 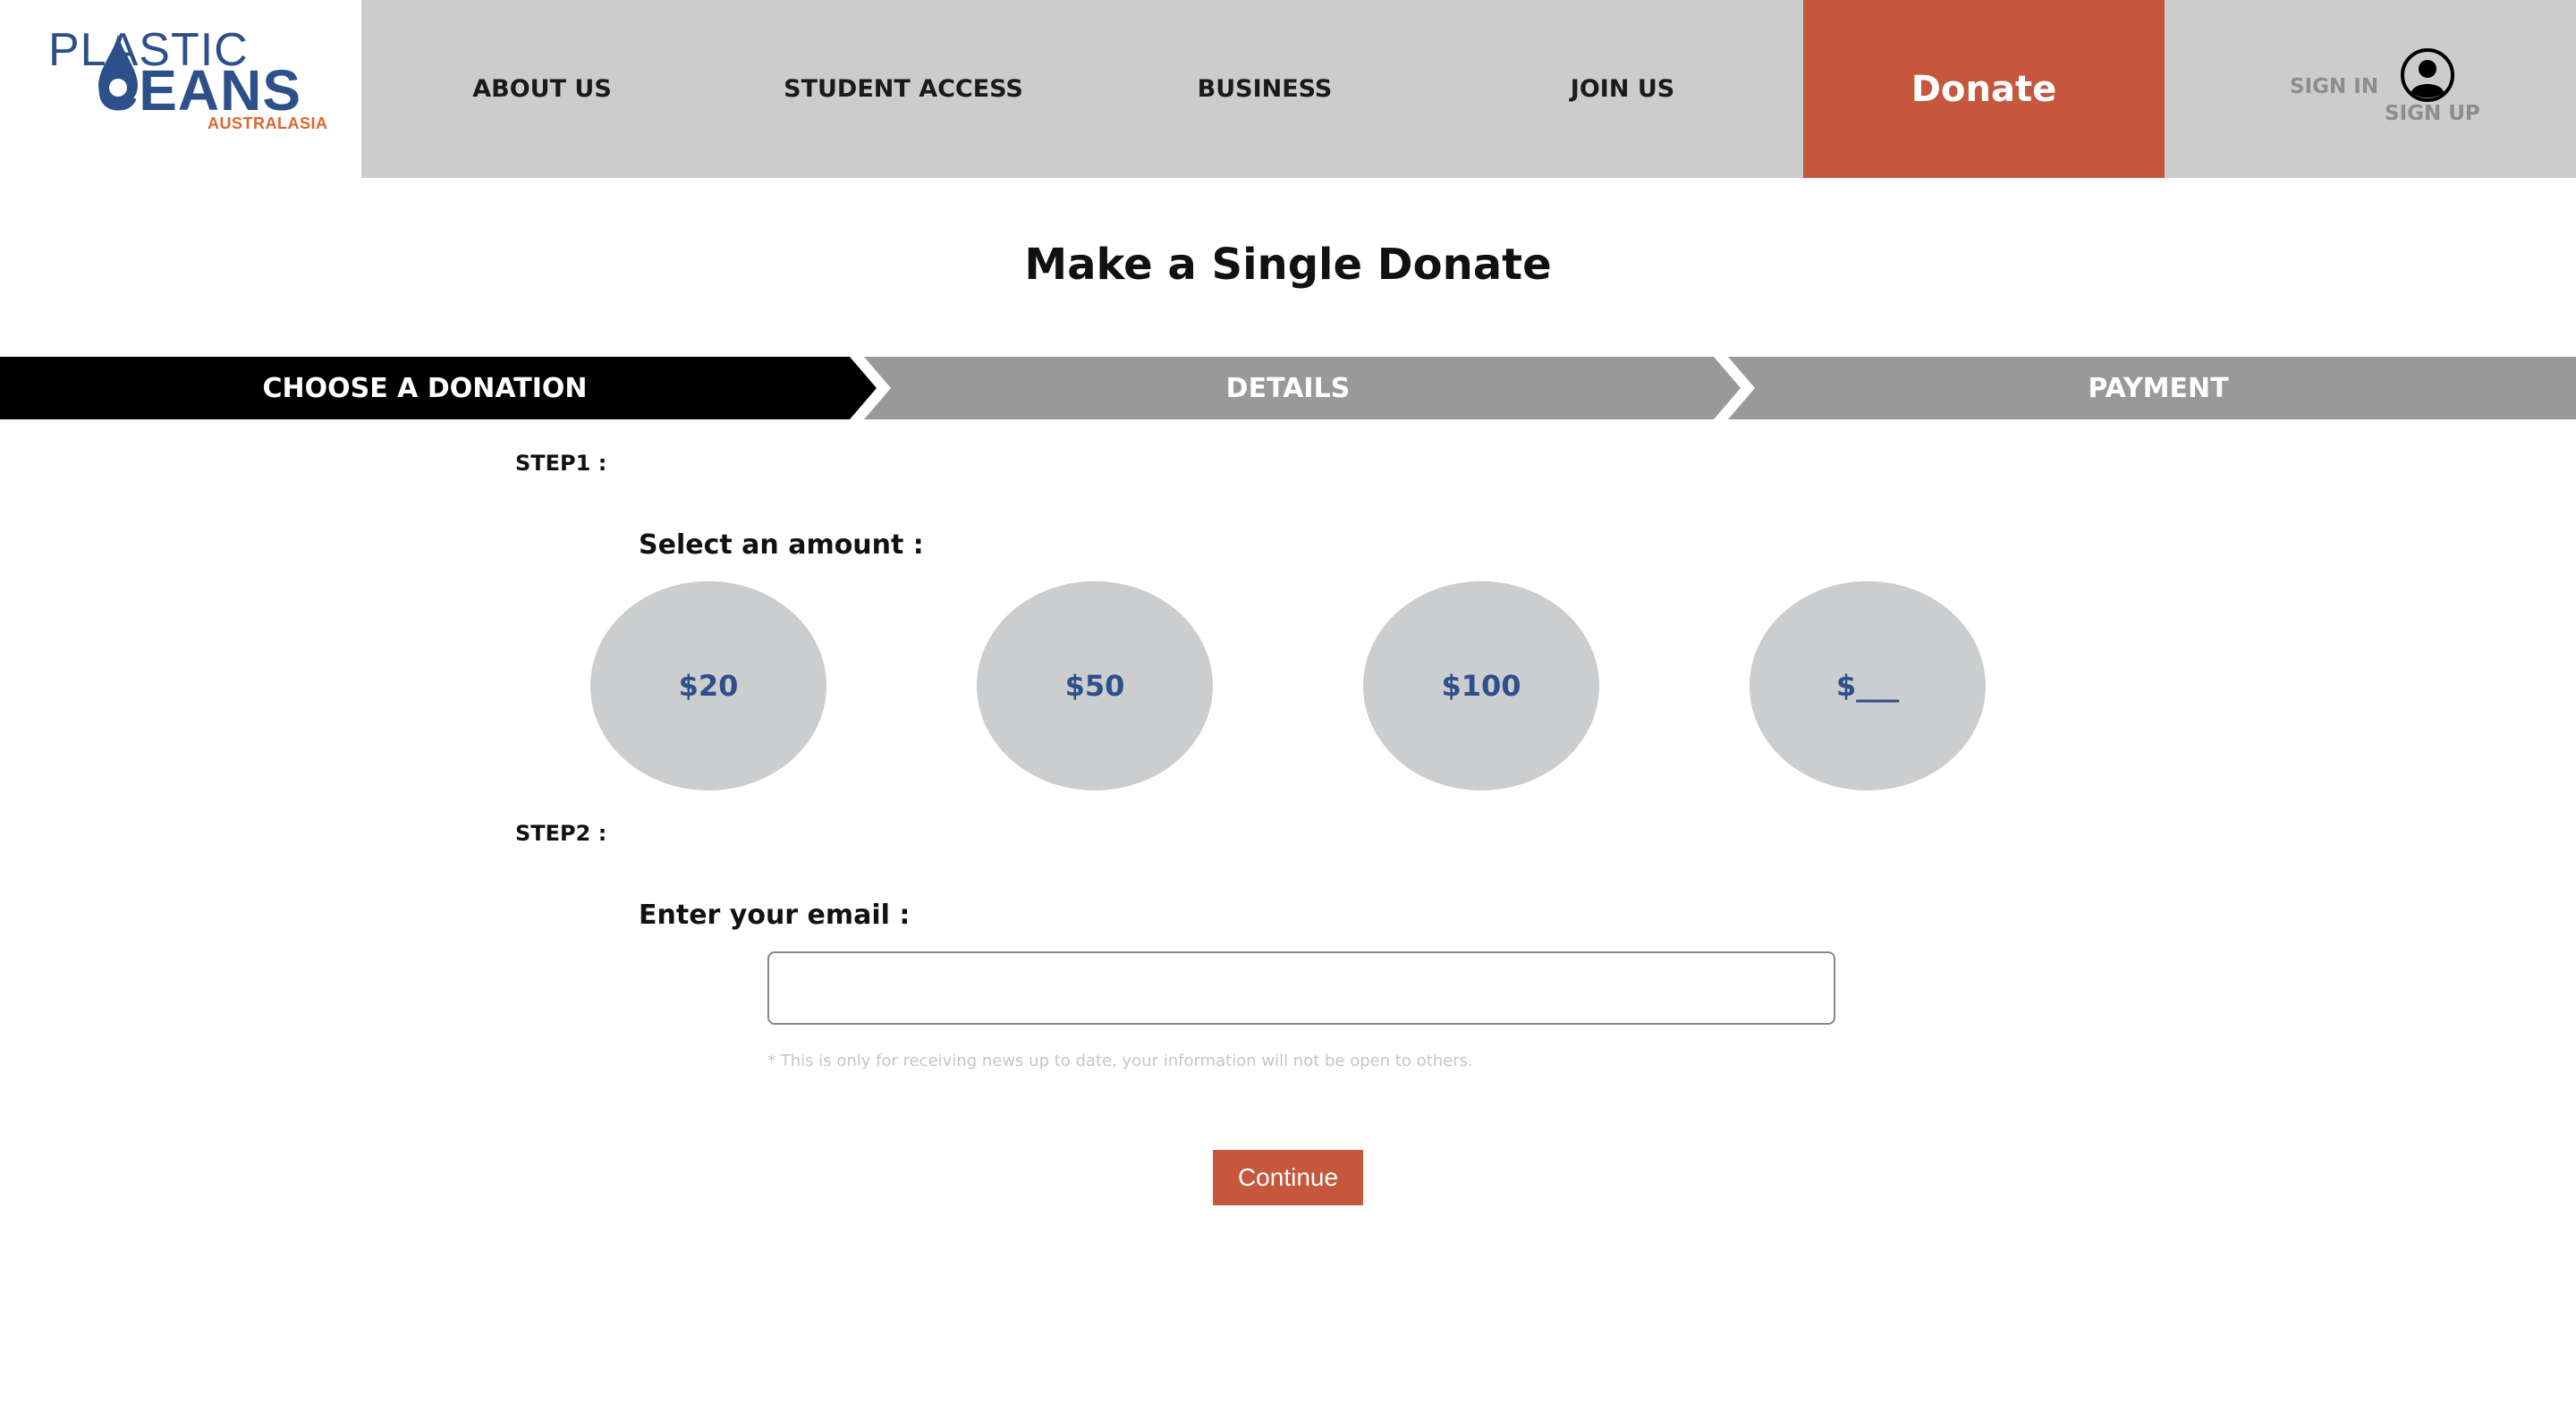 I want to click on donate-button: Donate, so click(x=1984, y=89).